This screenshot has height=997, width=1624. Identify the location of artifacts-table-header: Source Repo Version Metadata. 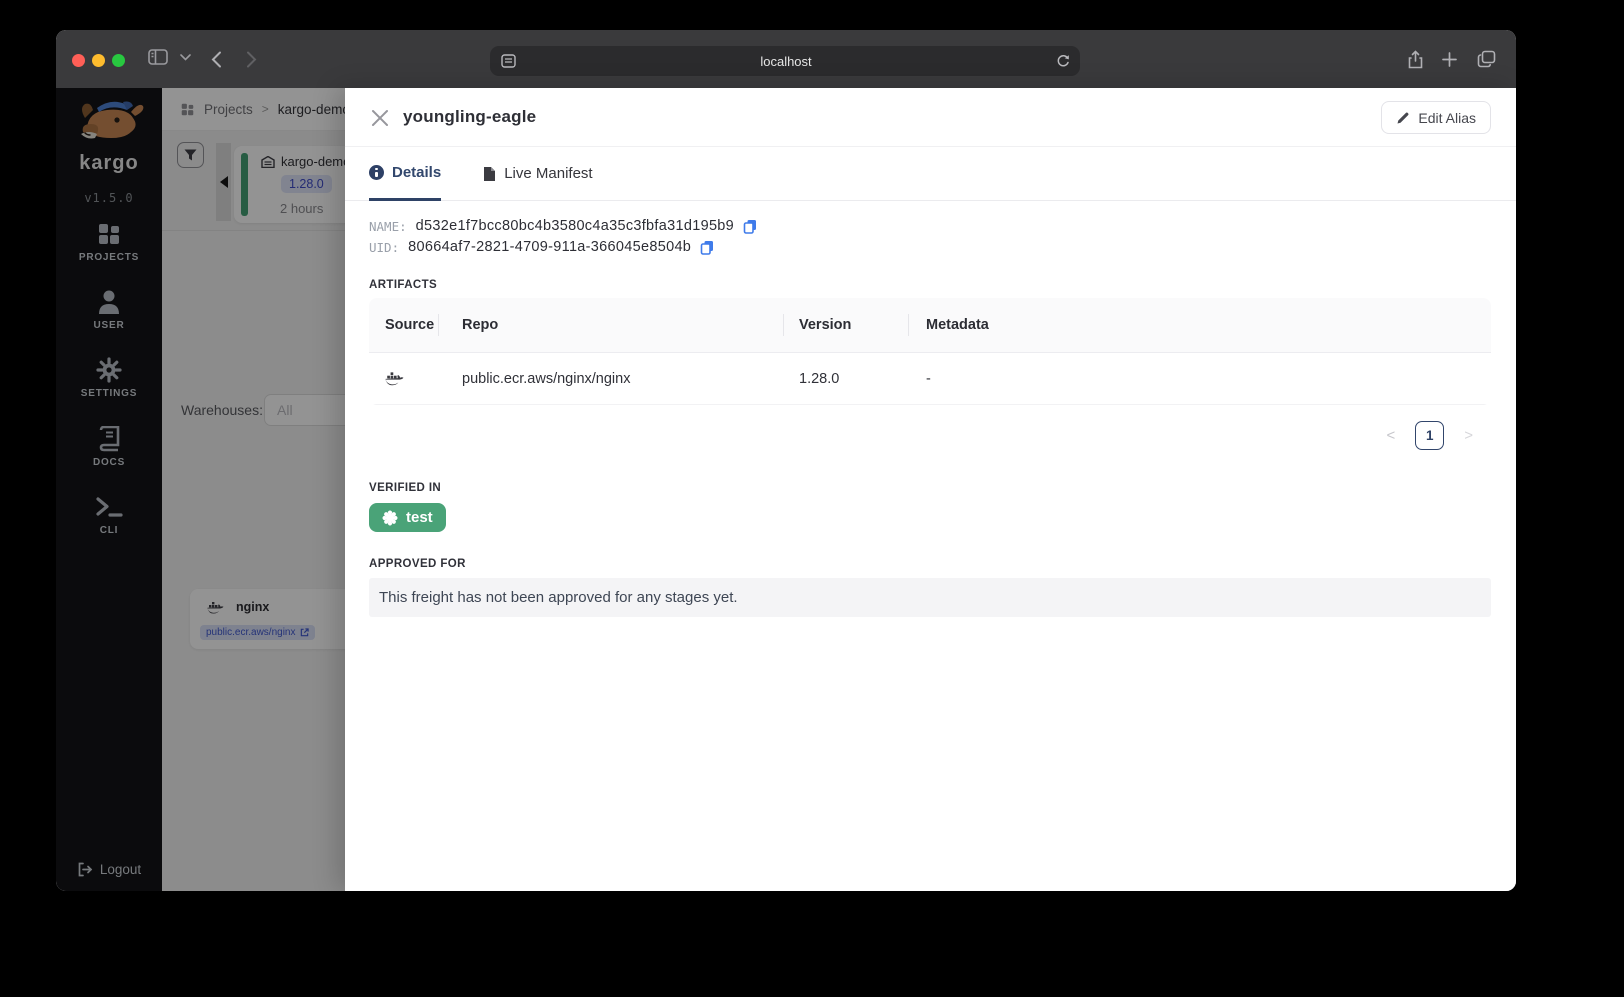
(930, 325).